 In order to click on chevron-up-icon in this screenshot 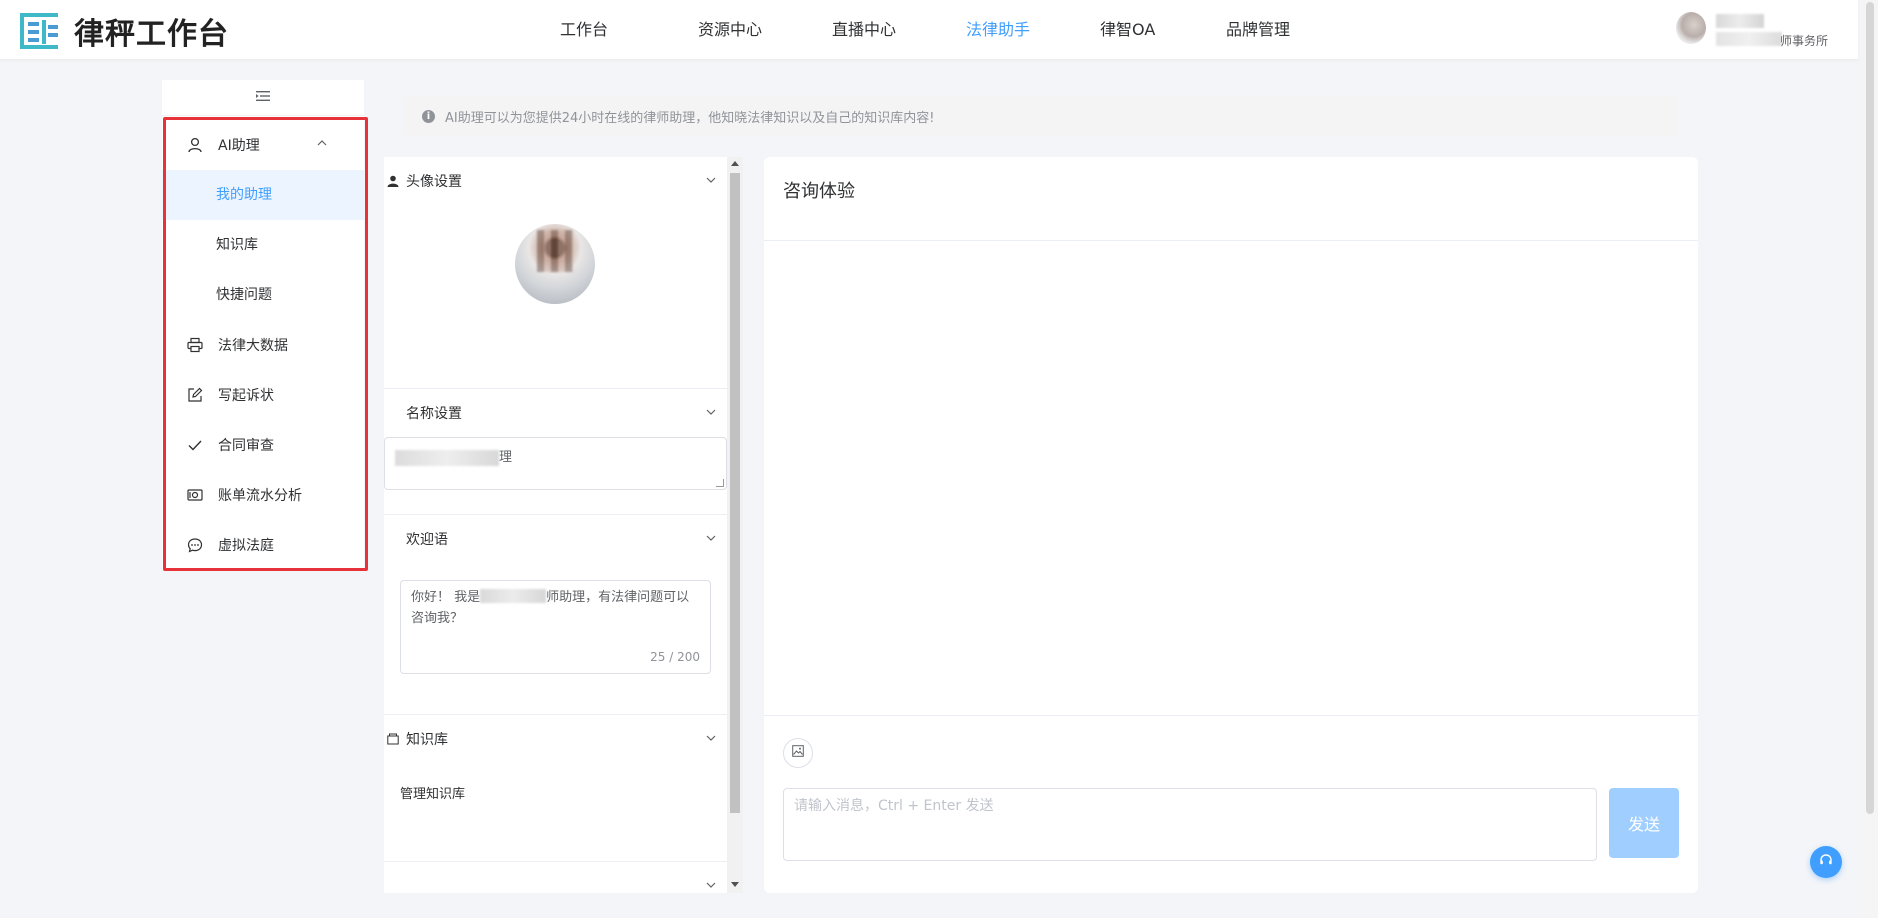, I will do `click(322, 145)`.